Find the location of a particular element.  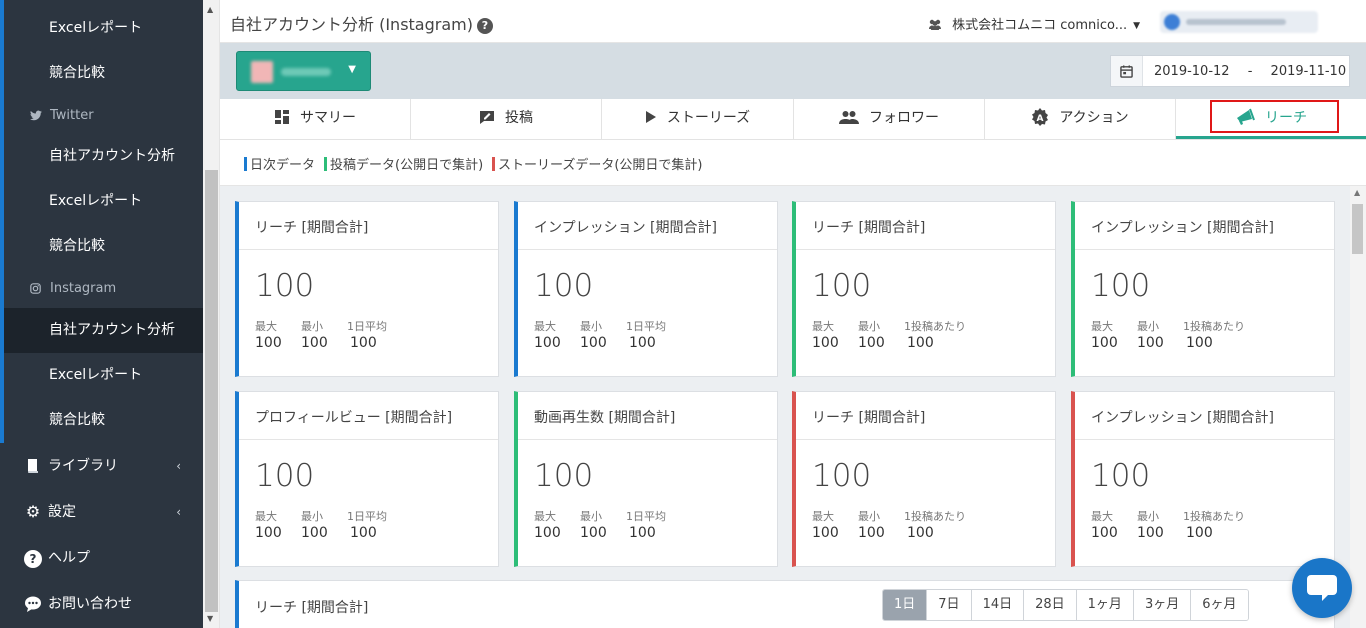

sidebar-item-library: ライブラリ ‹ is located at coordinates (101, 466).